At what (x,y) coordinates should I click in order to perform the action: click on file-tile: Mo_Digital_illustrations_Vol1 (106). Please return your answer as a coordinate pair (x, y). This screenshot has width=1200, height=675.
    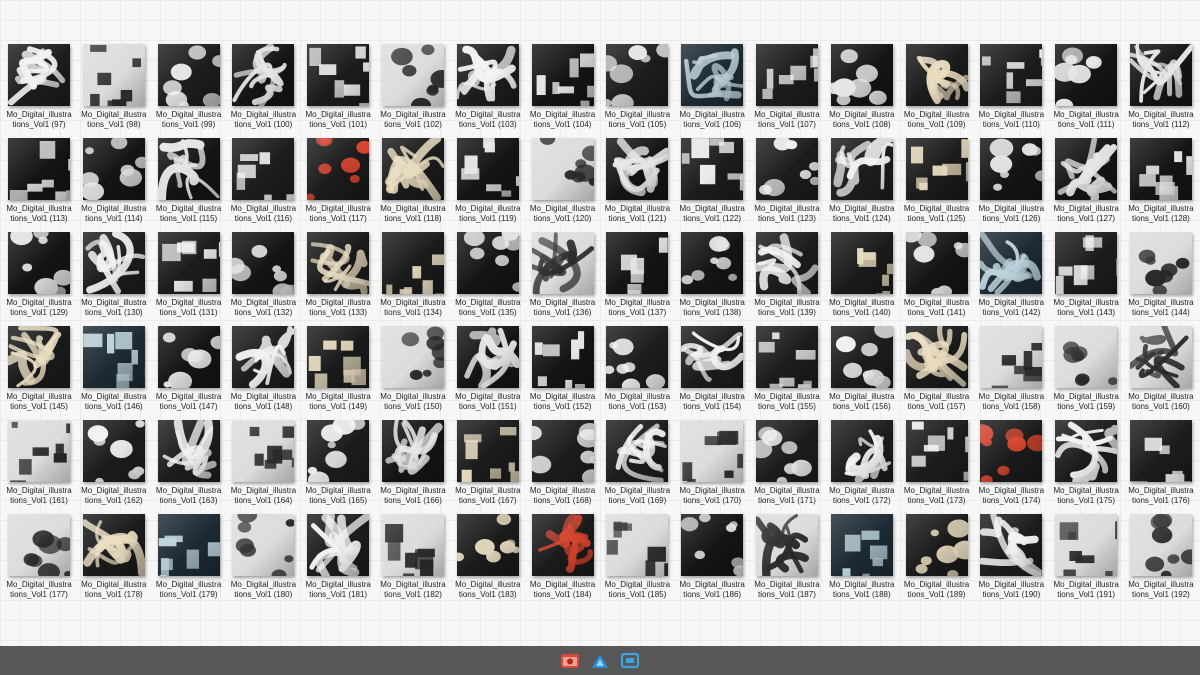
    Looking at the image, I should click on (712, 86).